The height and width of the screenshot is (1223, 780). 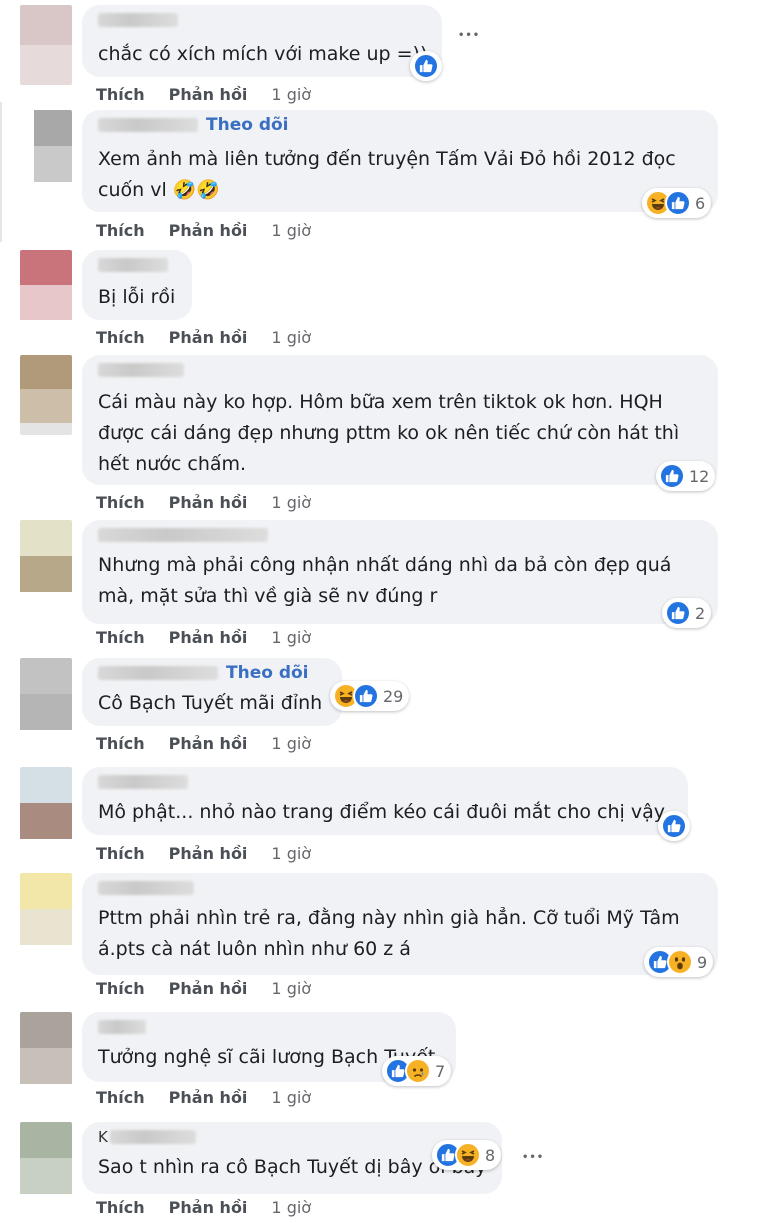 I want to click on reaction-summary: 12, so click(x=686, y=476).